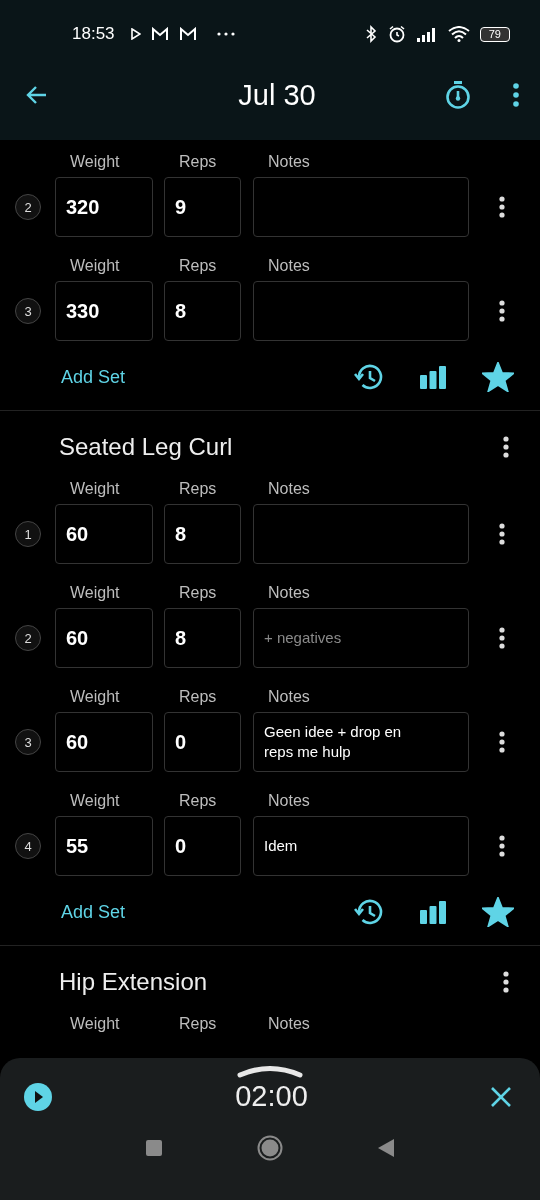 The height and width of the screenshot is (1200, 540). I want to click on notes-field: Idem, so click(361, 846).